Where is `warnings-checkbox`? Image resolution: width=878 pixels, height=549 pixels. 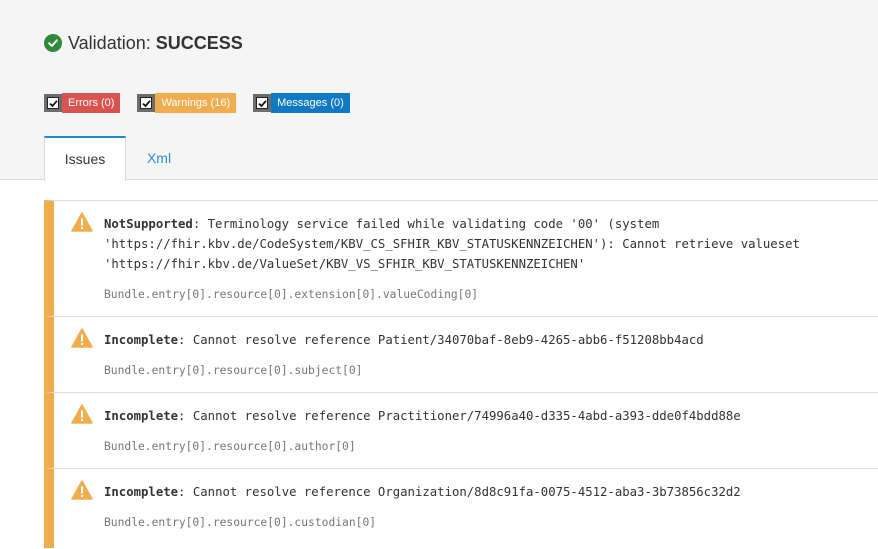 warnings-checkbox is located at coordinates (146, 103).